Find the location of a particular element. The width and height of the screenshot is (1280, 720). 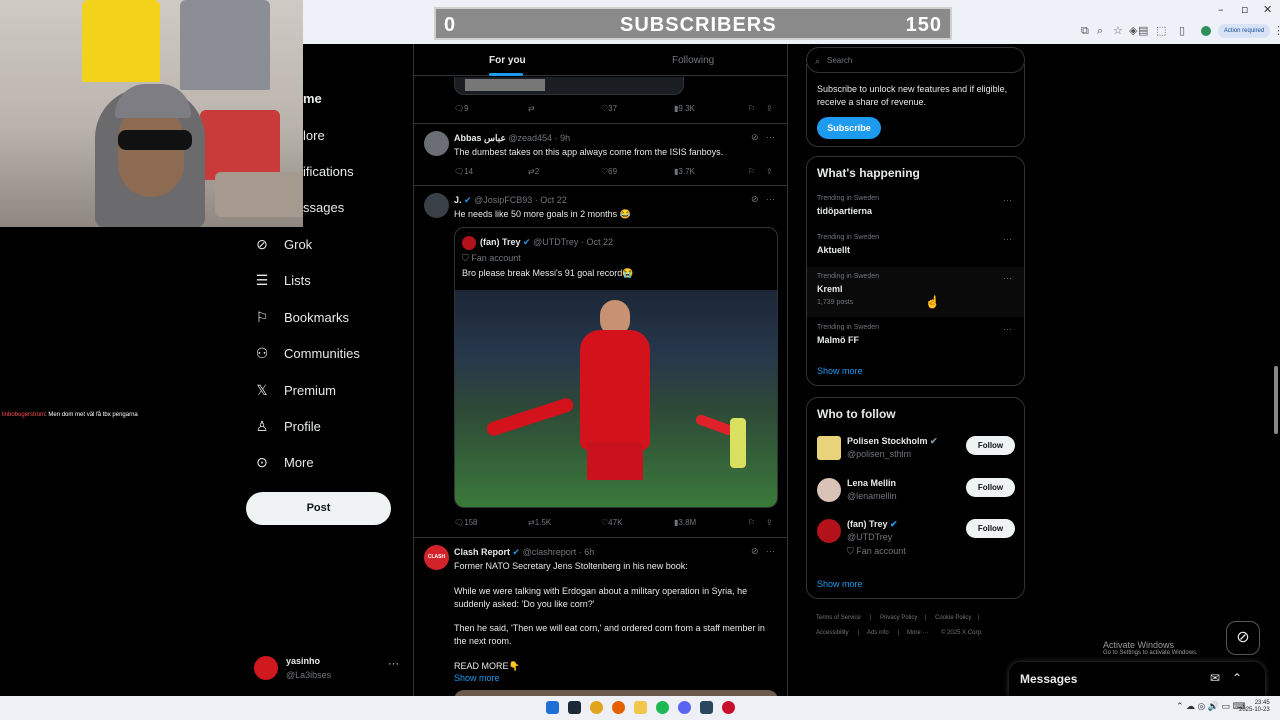

subscribe-button: Subscribe is located at coordinates (849, 128).